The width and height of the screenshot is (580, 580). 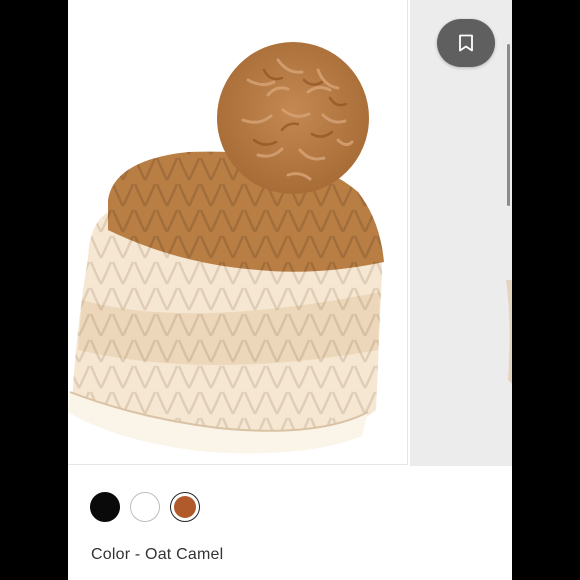 I want to click on bookmark-button, so click(x=466, y=43).